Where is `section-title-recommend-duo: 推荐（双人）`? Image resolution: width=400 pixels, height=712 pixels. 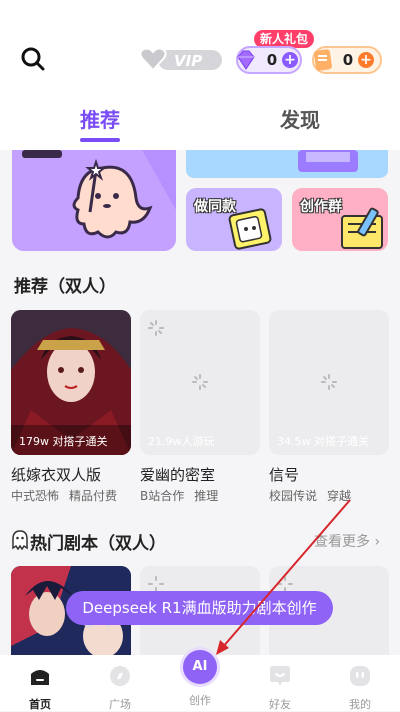
section-title-recommend-duo: 推荐（双人） is located at coordinates (65, 287).